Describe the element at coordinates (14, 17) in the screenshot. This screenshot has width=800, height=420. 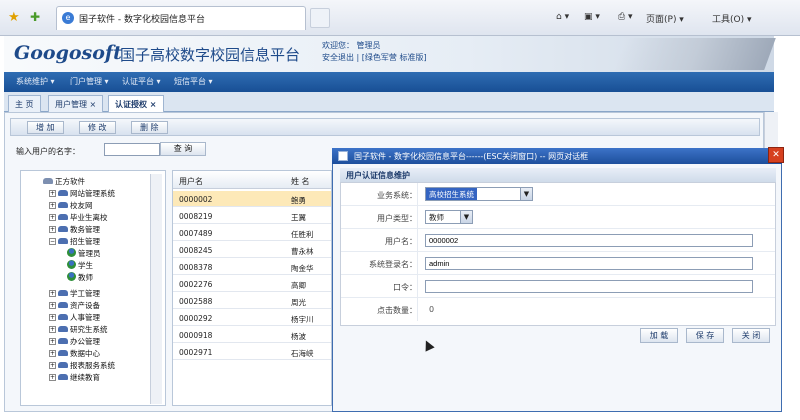
I see `favorites-star-icon: ★` at that location.